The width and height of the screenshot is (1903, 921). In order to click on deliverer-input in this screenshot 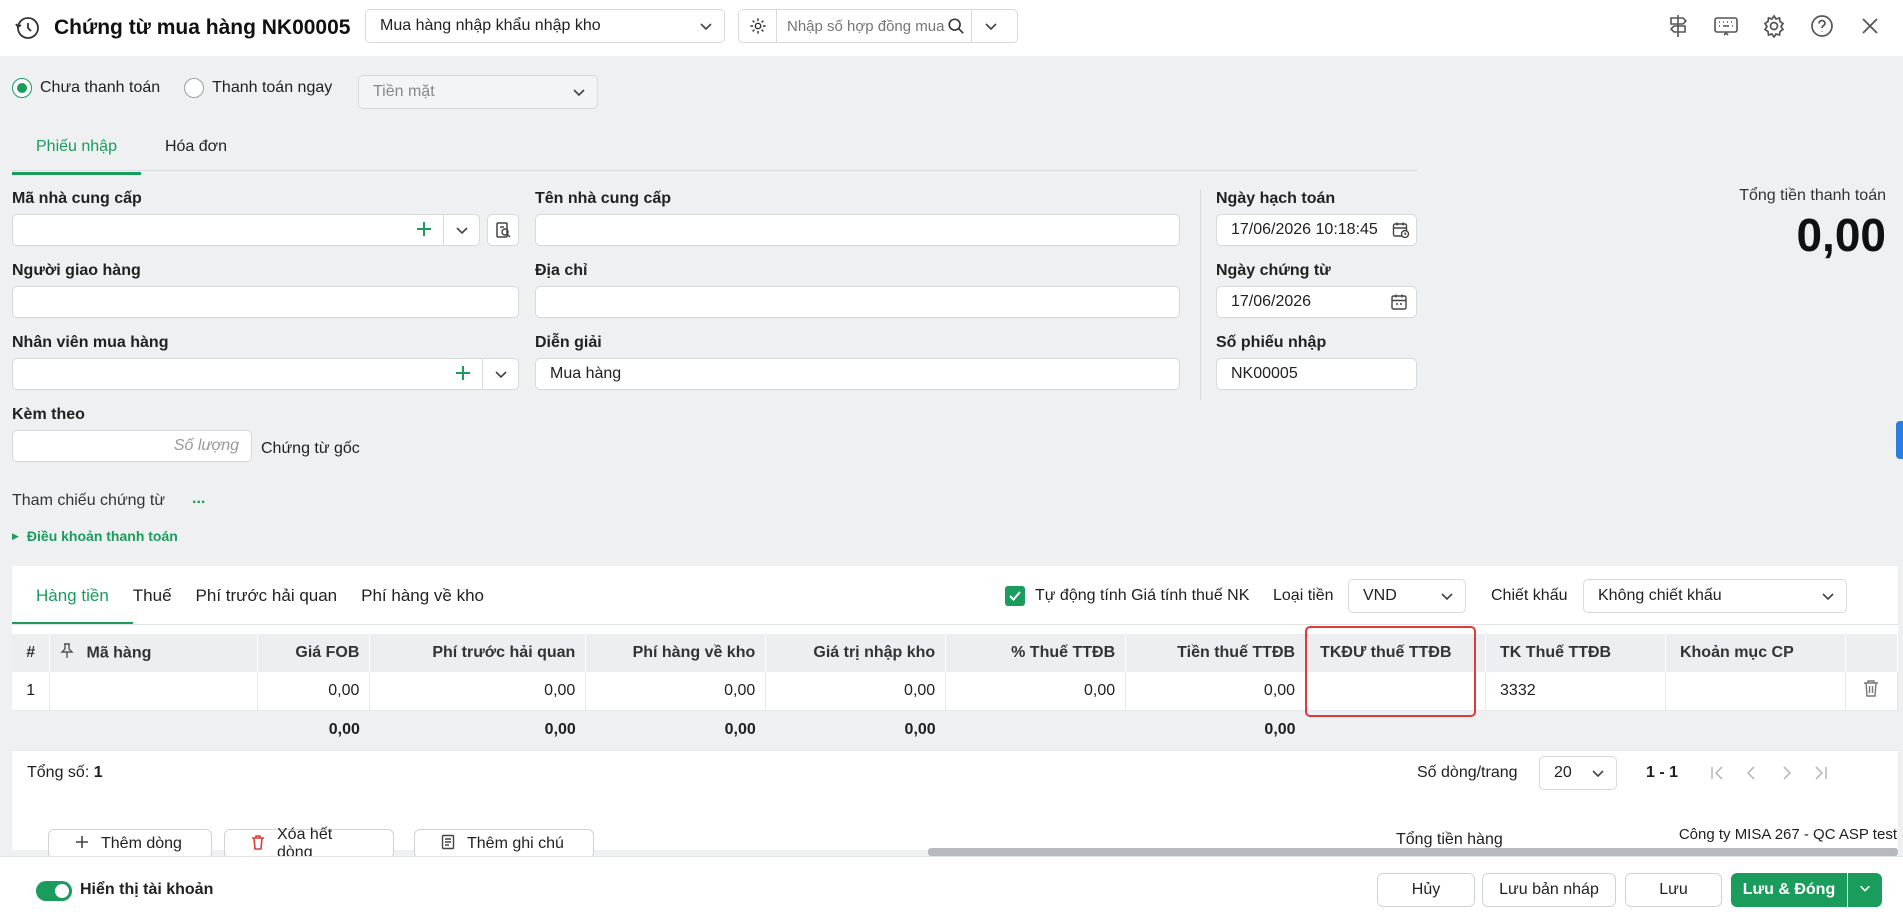, I will do `click(265, 302)`.